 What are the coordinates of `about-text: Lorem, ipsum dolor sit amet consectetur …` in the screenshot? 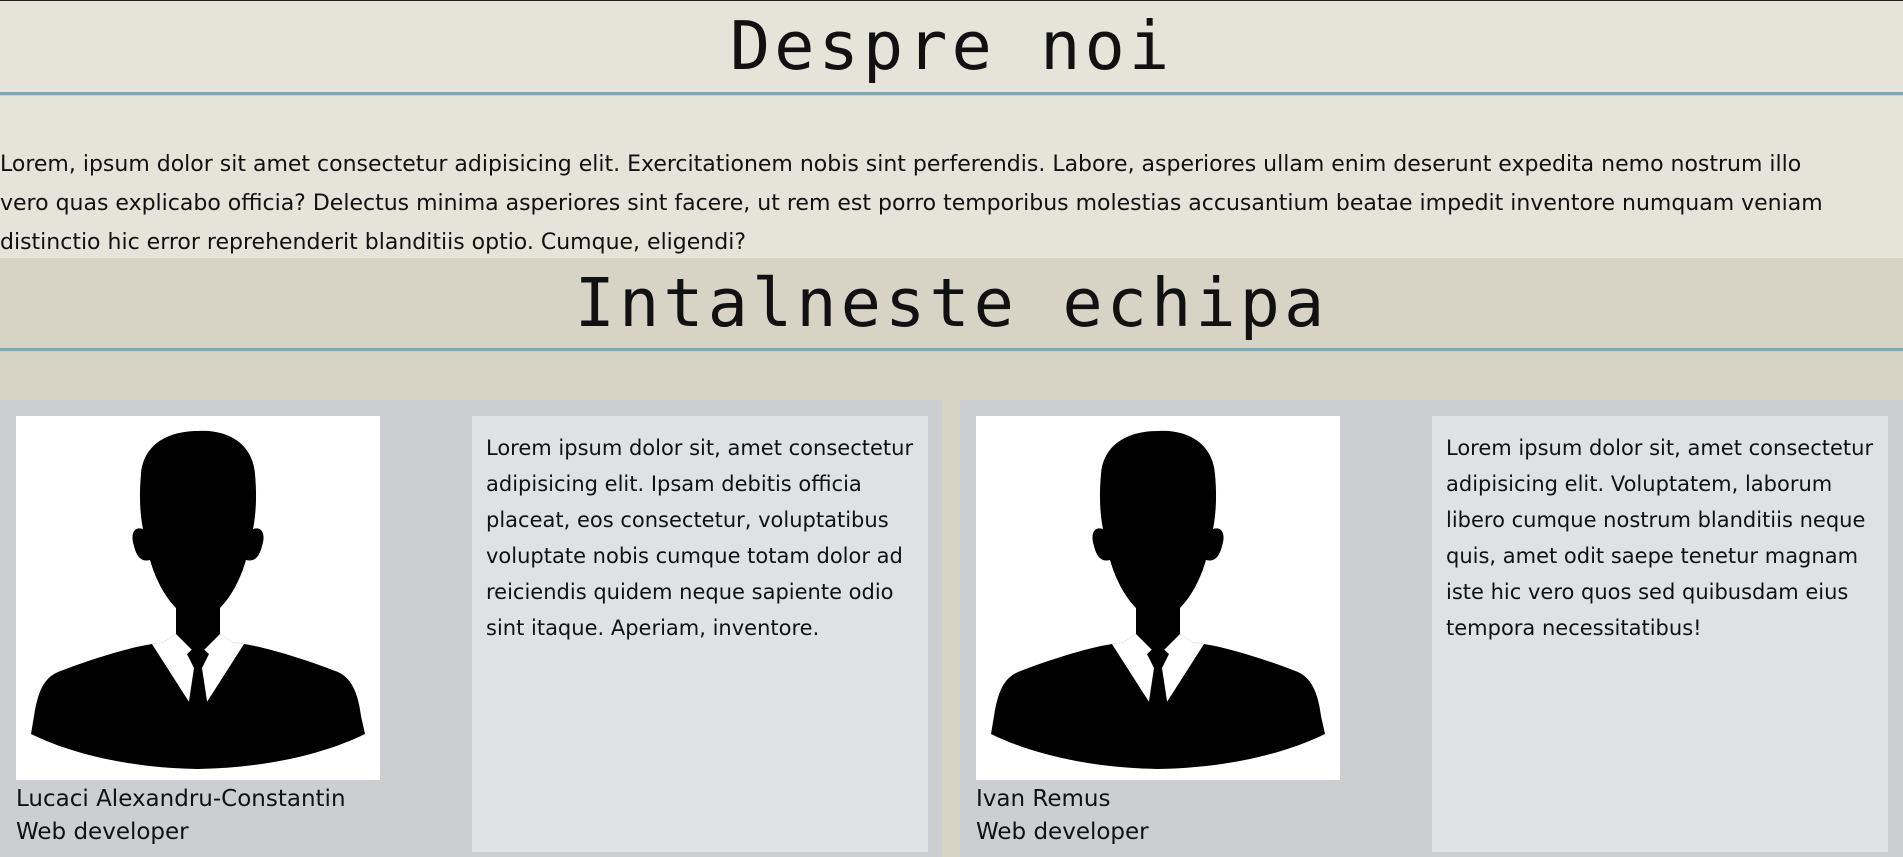 It's located at (911, 203).